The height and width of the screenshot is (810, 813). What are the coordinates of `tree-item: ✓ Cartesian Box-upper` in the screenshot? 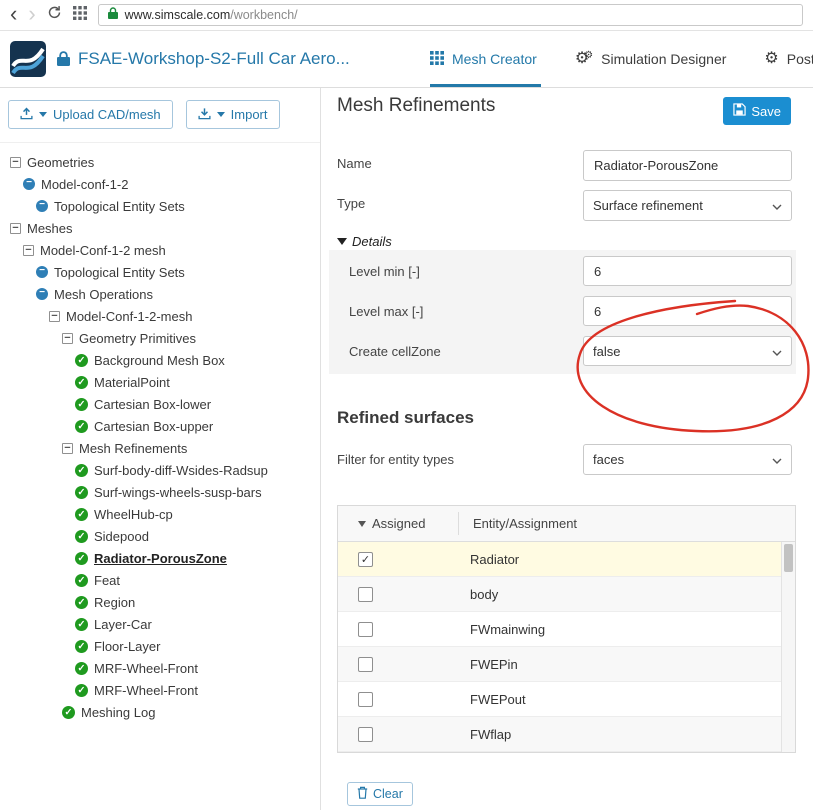 It's located at (160, 426).